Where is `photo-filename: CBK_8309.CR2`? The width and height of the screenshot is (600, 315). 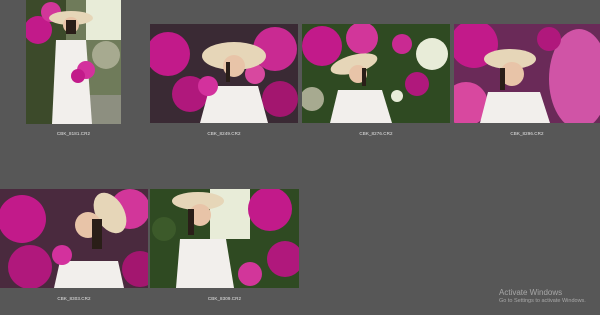
photo-filename: CBK_8309.CR2 is located at coordinates (224, 298).